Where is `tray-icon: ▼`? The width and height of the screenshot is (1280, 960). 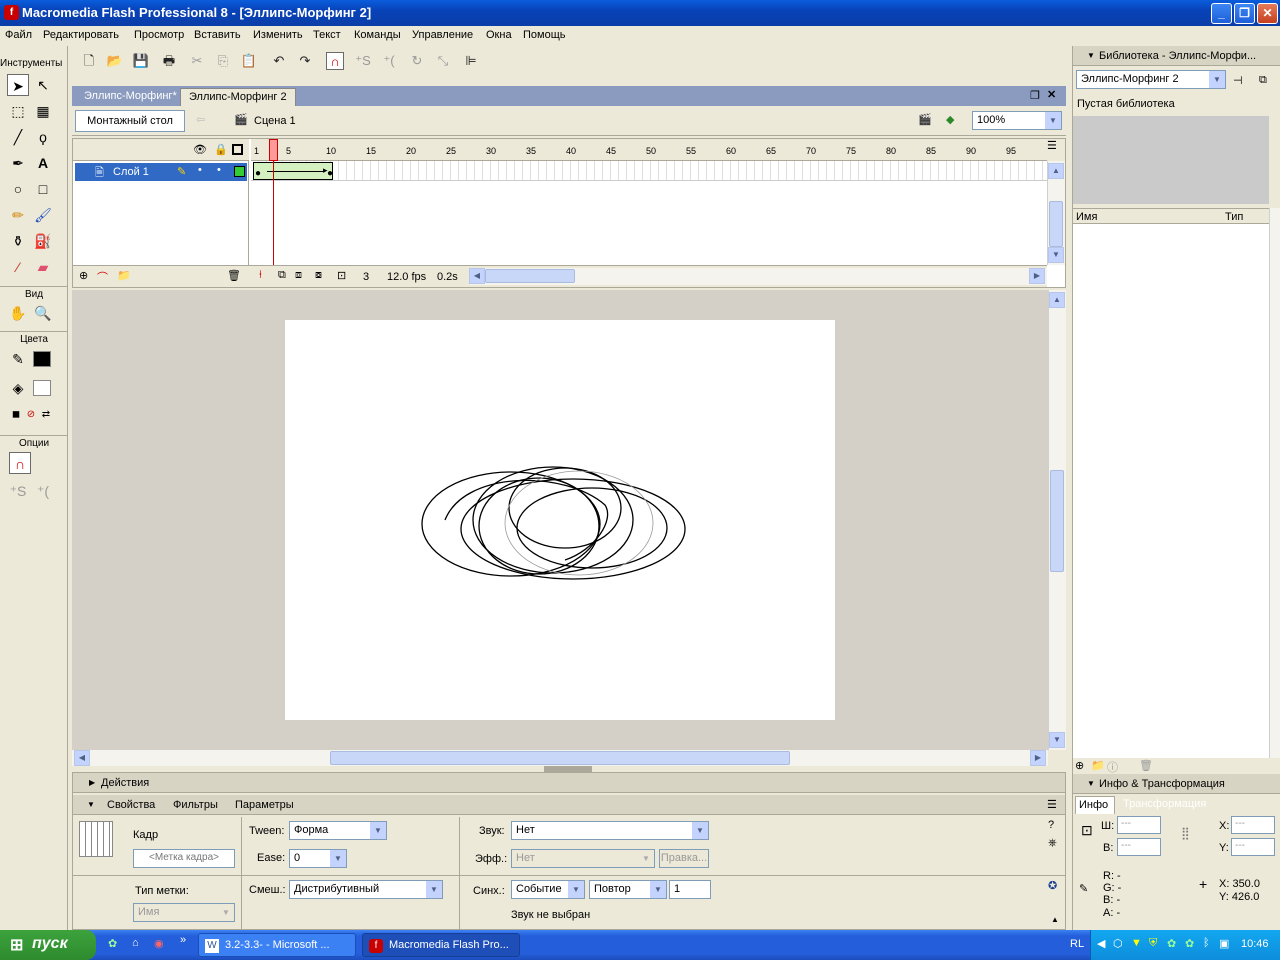 tray-icon: ▼ is located at coordinates (1136, 943).